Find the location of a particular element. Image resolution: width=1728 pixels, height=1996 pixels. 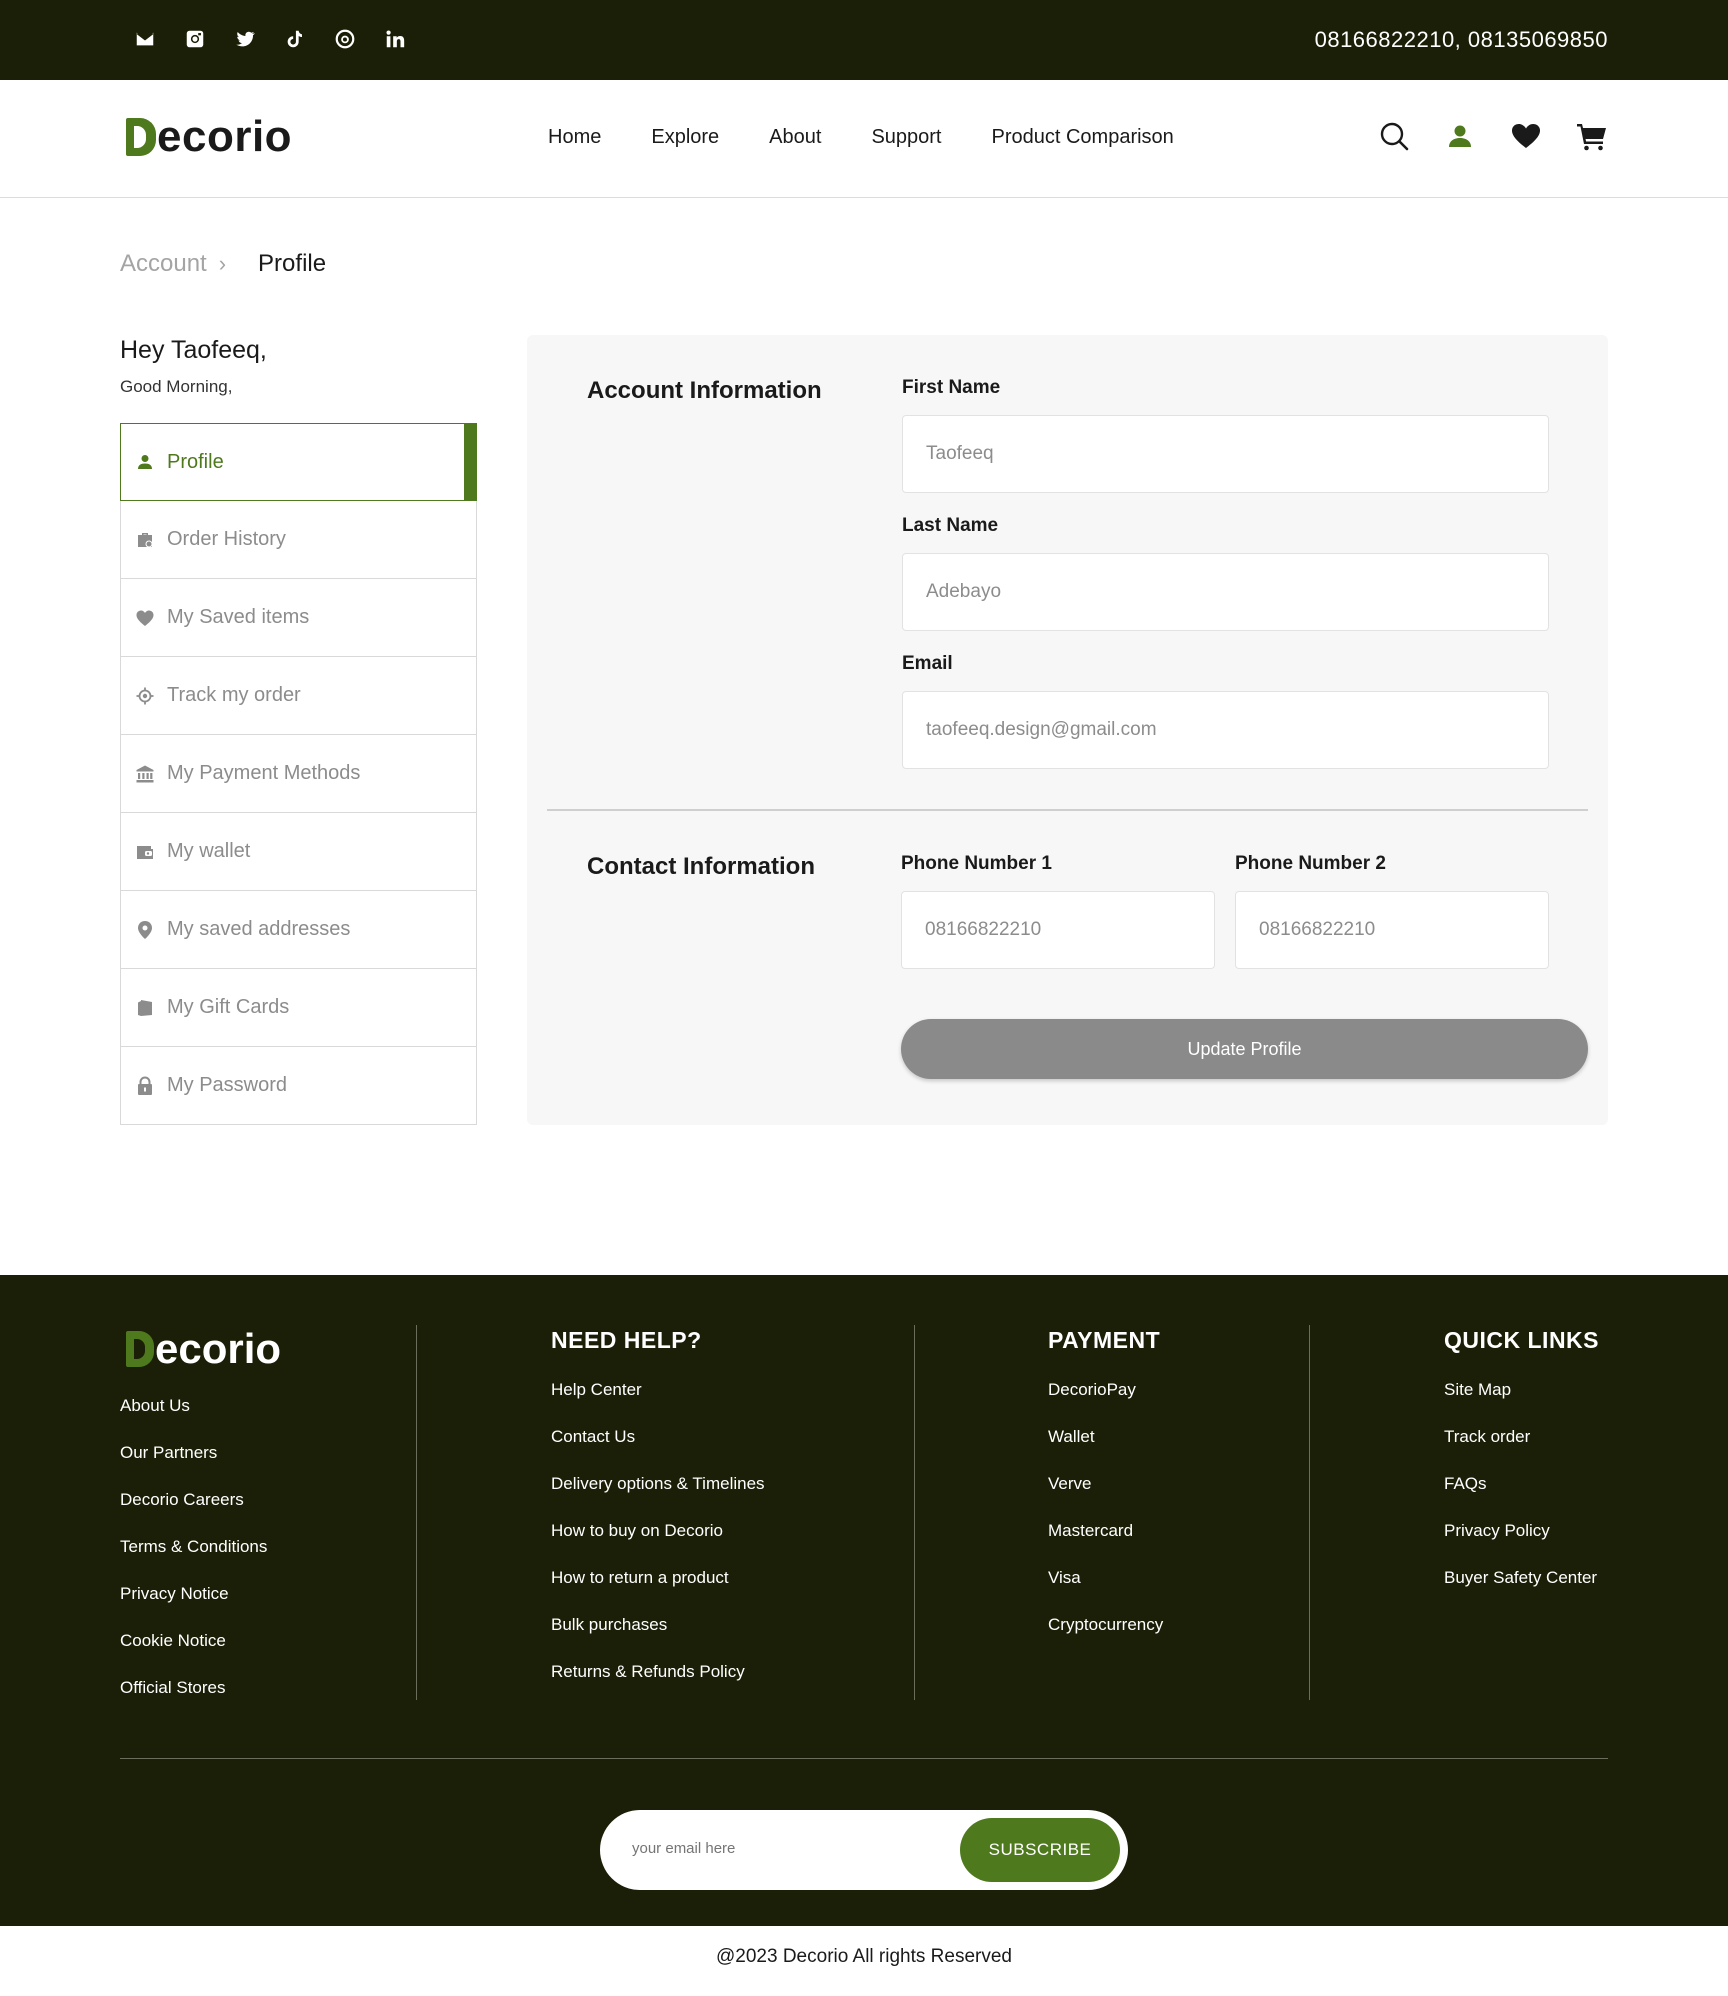

logo-text: ecorio is located at coordinates (225, 136).